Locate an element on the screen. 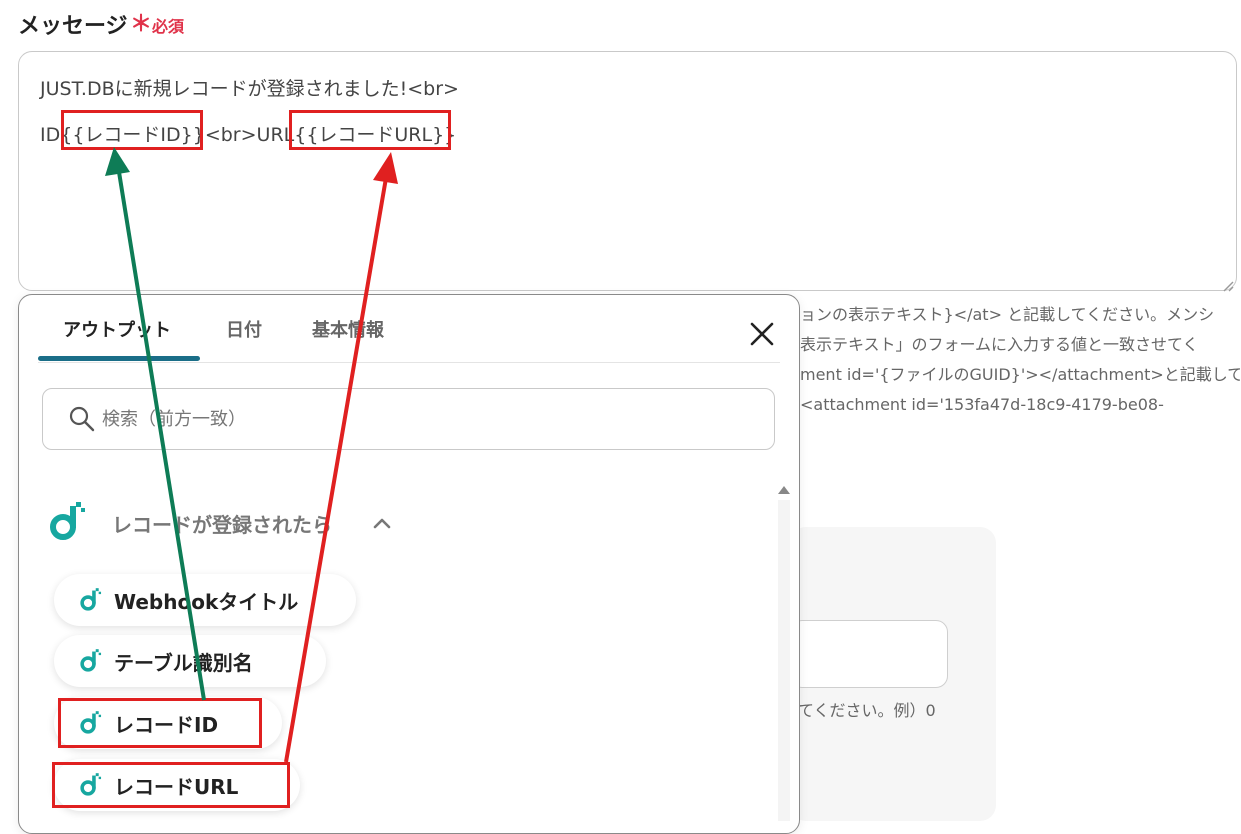 The height and width of the screenshot is (834, 1241). output-item-label: Webhookタイトル is located at coordinates (206, 601).